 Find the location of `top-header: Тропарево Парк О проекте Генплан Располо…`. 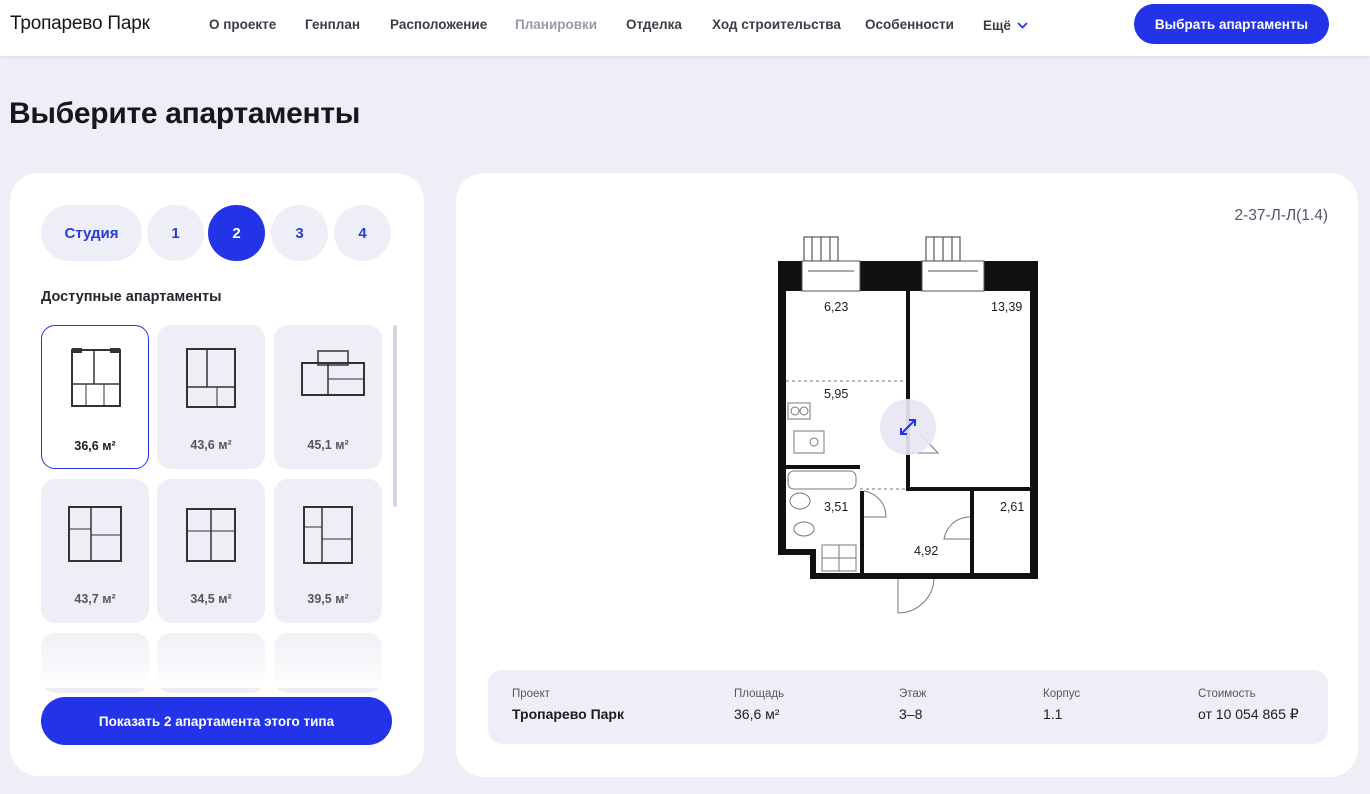

top-header: Тропарево Парк О проекте Генплан Располо… is located at coordinates (685, 28).